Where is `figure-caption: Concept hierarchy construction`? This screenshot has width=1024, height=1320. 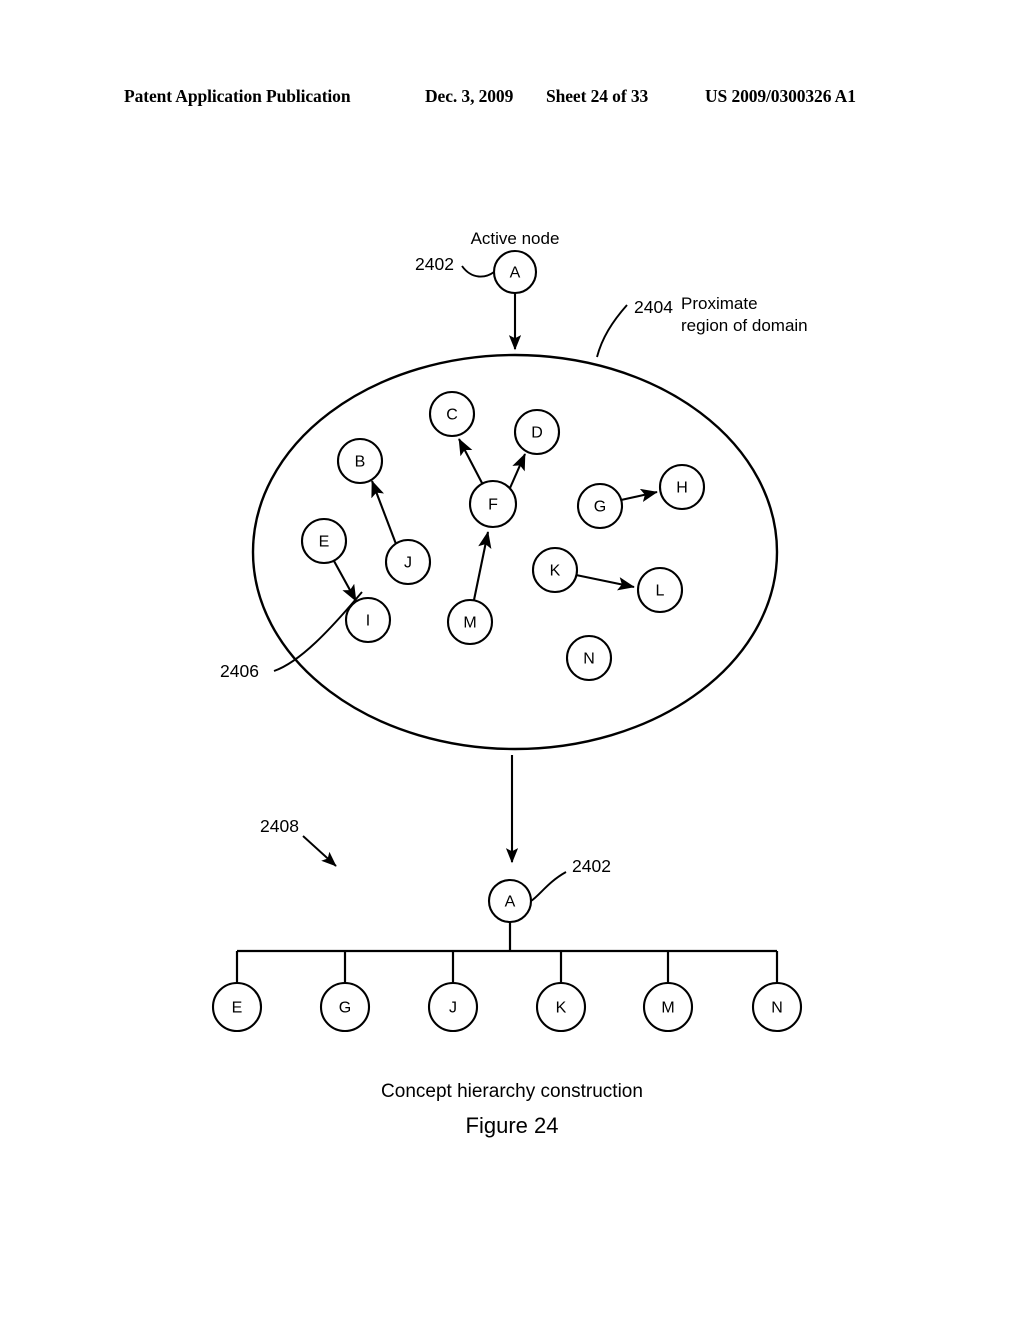 figure-caption: Concept hierarchy construction is located at coordinates (512, 1091).